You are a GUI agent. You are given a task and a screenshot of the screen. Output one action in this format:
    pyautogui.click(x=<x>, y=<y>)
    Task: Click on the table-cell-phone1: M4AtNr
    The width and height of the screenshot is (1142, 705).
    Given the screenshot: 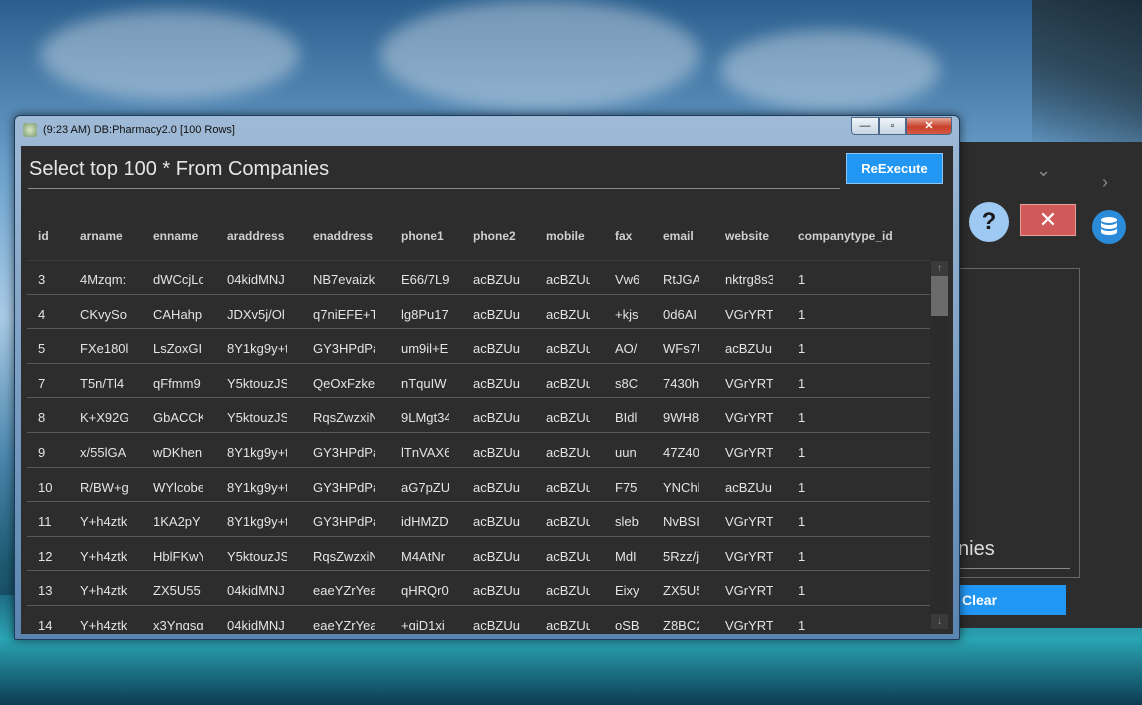 What is the action you would take?
    pyautogui.click(x=423, y=556)
    